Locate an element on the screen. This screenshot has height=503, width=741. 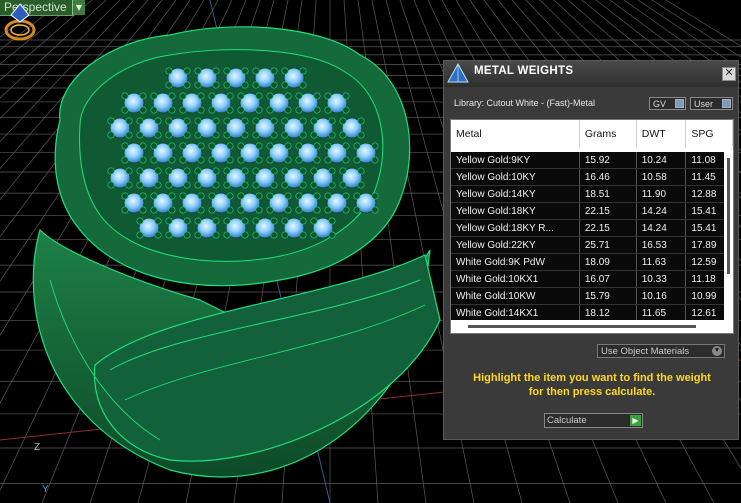
cell-grams: 18.12 is located at coordinates (608, 313).